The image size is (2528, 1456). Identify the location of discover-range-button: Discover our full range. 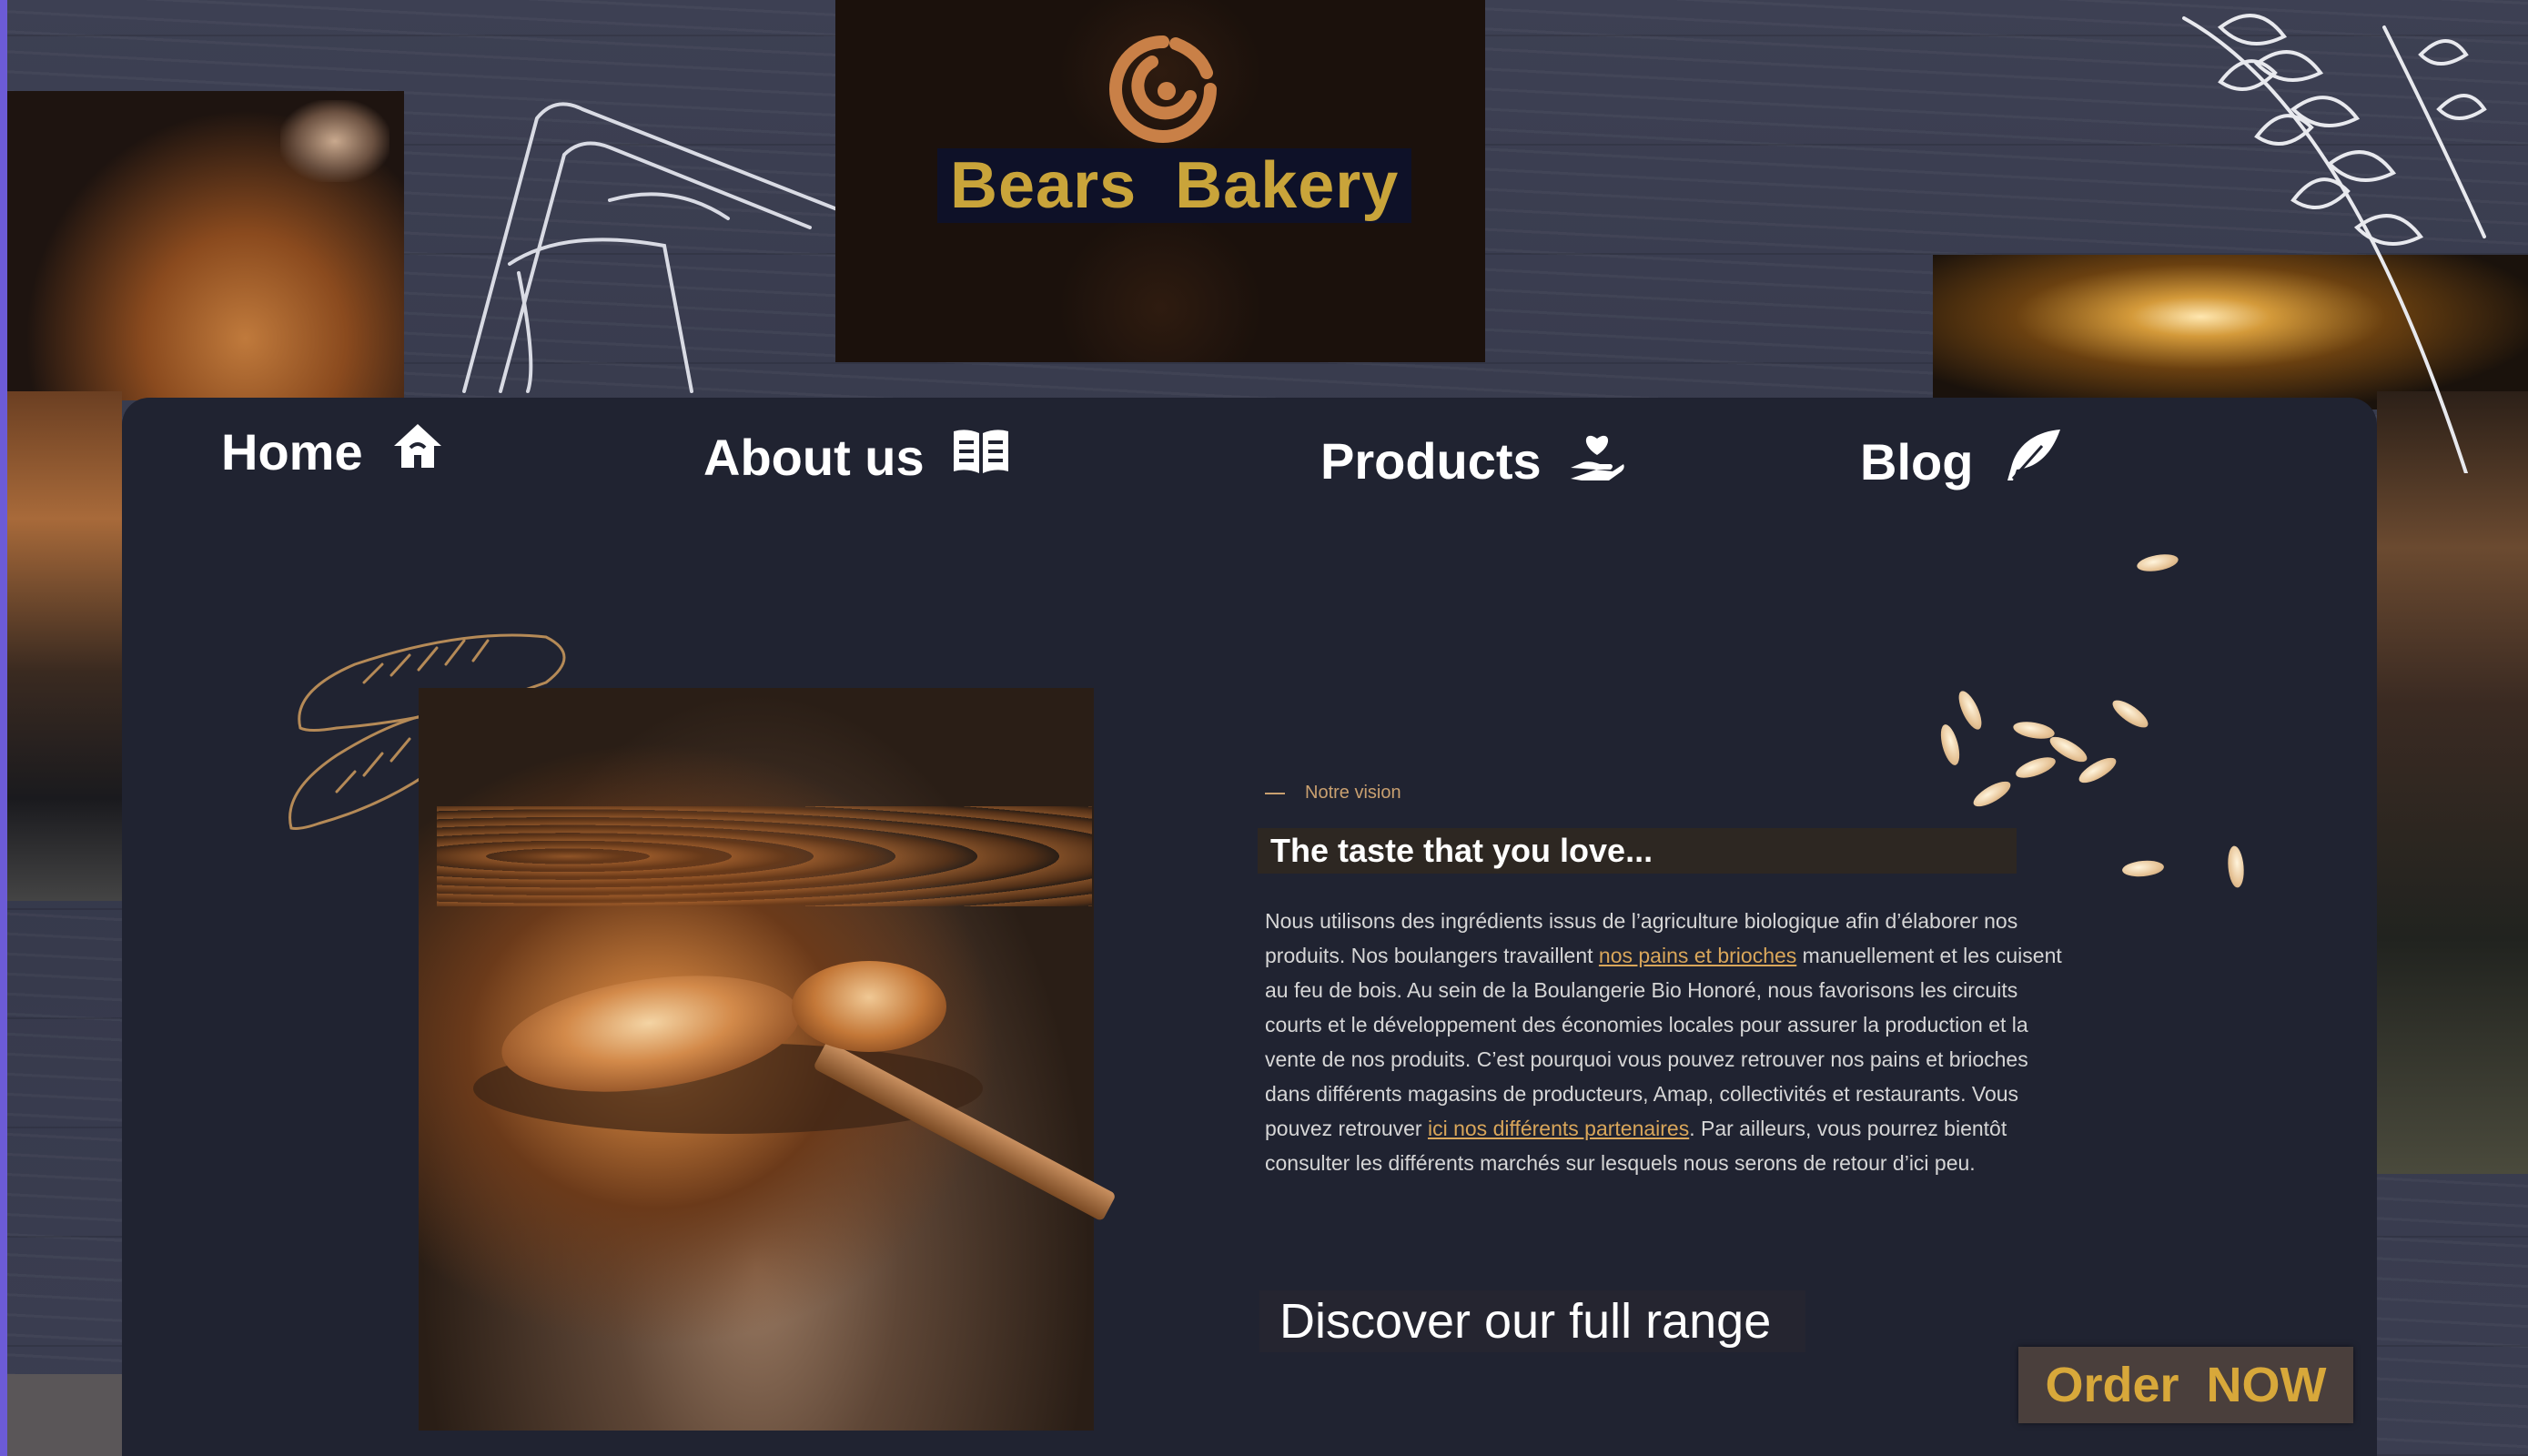
(1532, 1321).